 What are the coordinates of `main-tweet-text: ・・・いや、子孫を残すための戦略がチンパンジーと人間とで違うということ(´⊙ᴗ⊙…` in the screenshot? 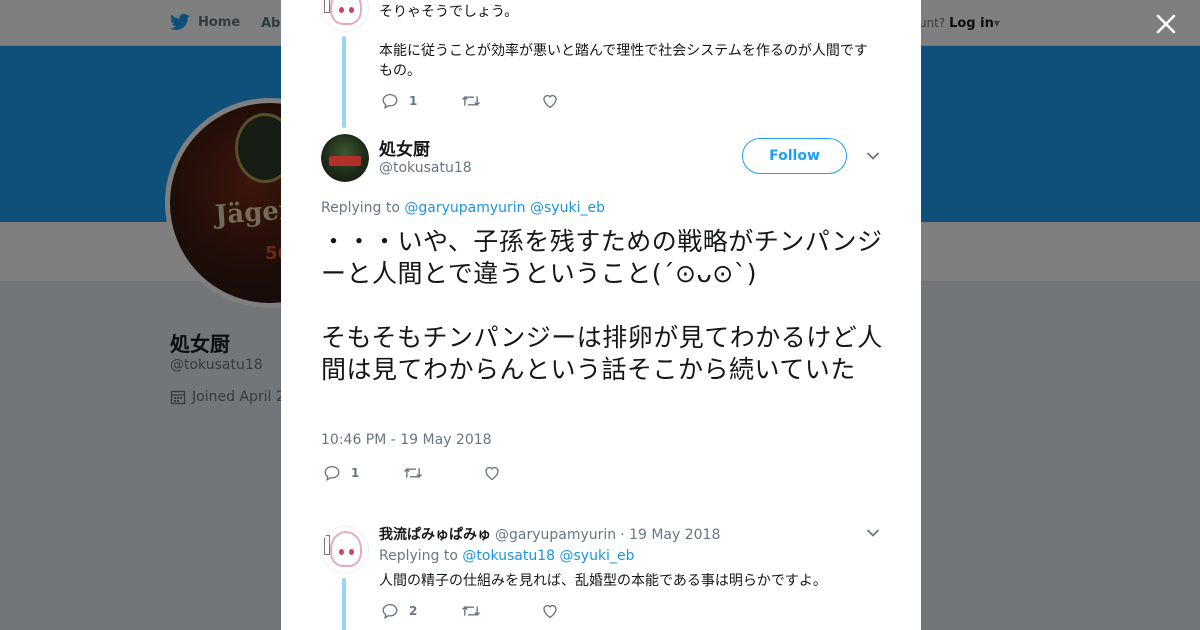 It's located at (606, 306).